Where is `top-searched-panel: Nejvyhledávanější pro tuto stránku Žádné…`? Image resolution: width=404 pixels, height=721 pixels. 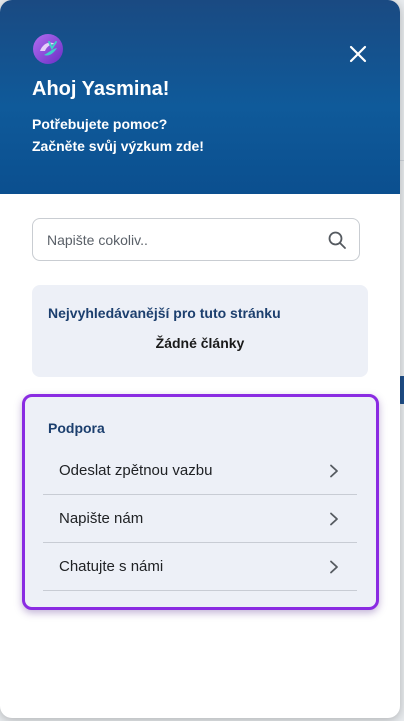 top-searched-panel: Nejvyhledávanější pro tuto stránku Žádné… is located at coordinates (200, 331).